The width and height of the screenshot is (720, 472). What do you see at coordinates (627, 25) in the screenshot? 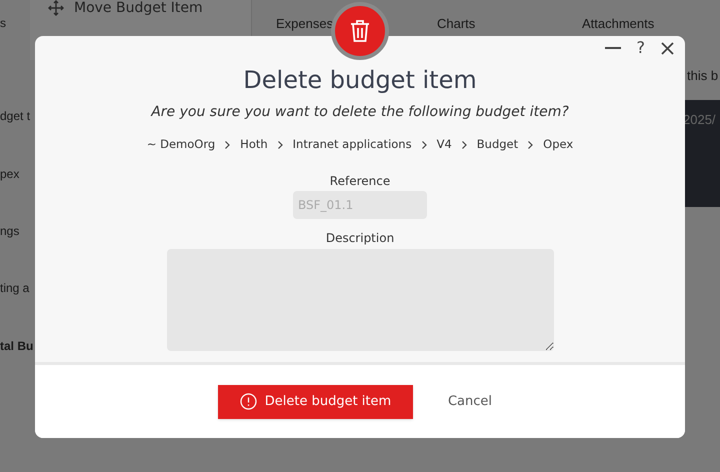
I see `tab: Attachments` at bounding box center [627, 25].